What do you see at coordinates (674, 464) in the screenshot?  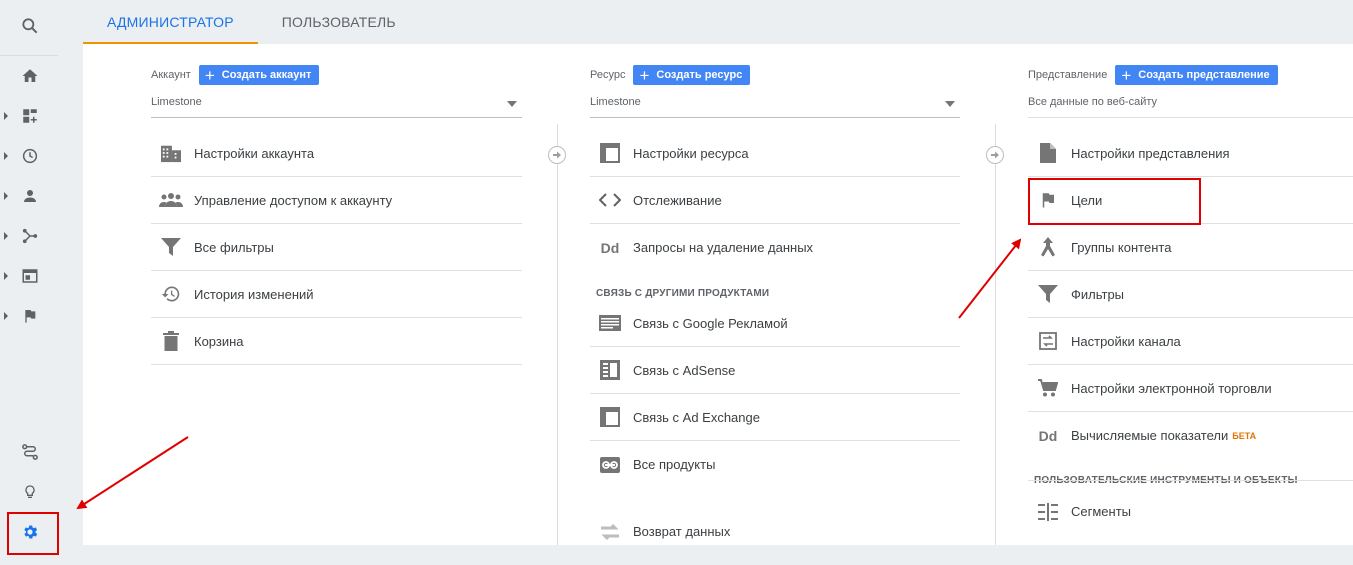 I see `all-products-label: Все продукты` at bounding box center [674, 464].